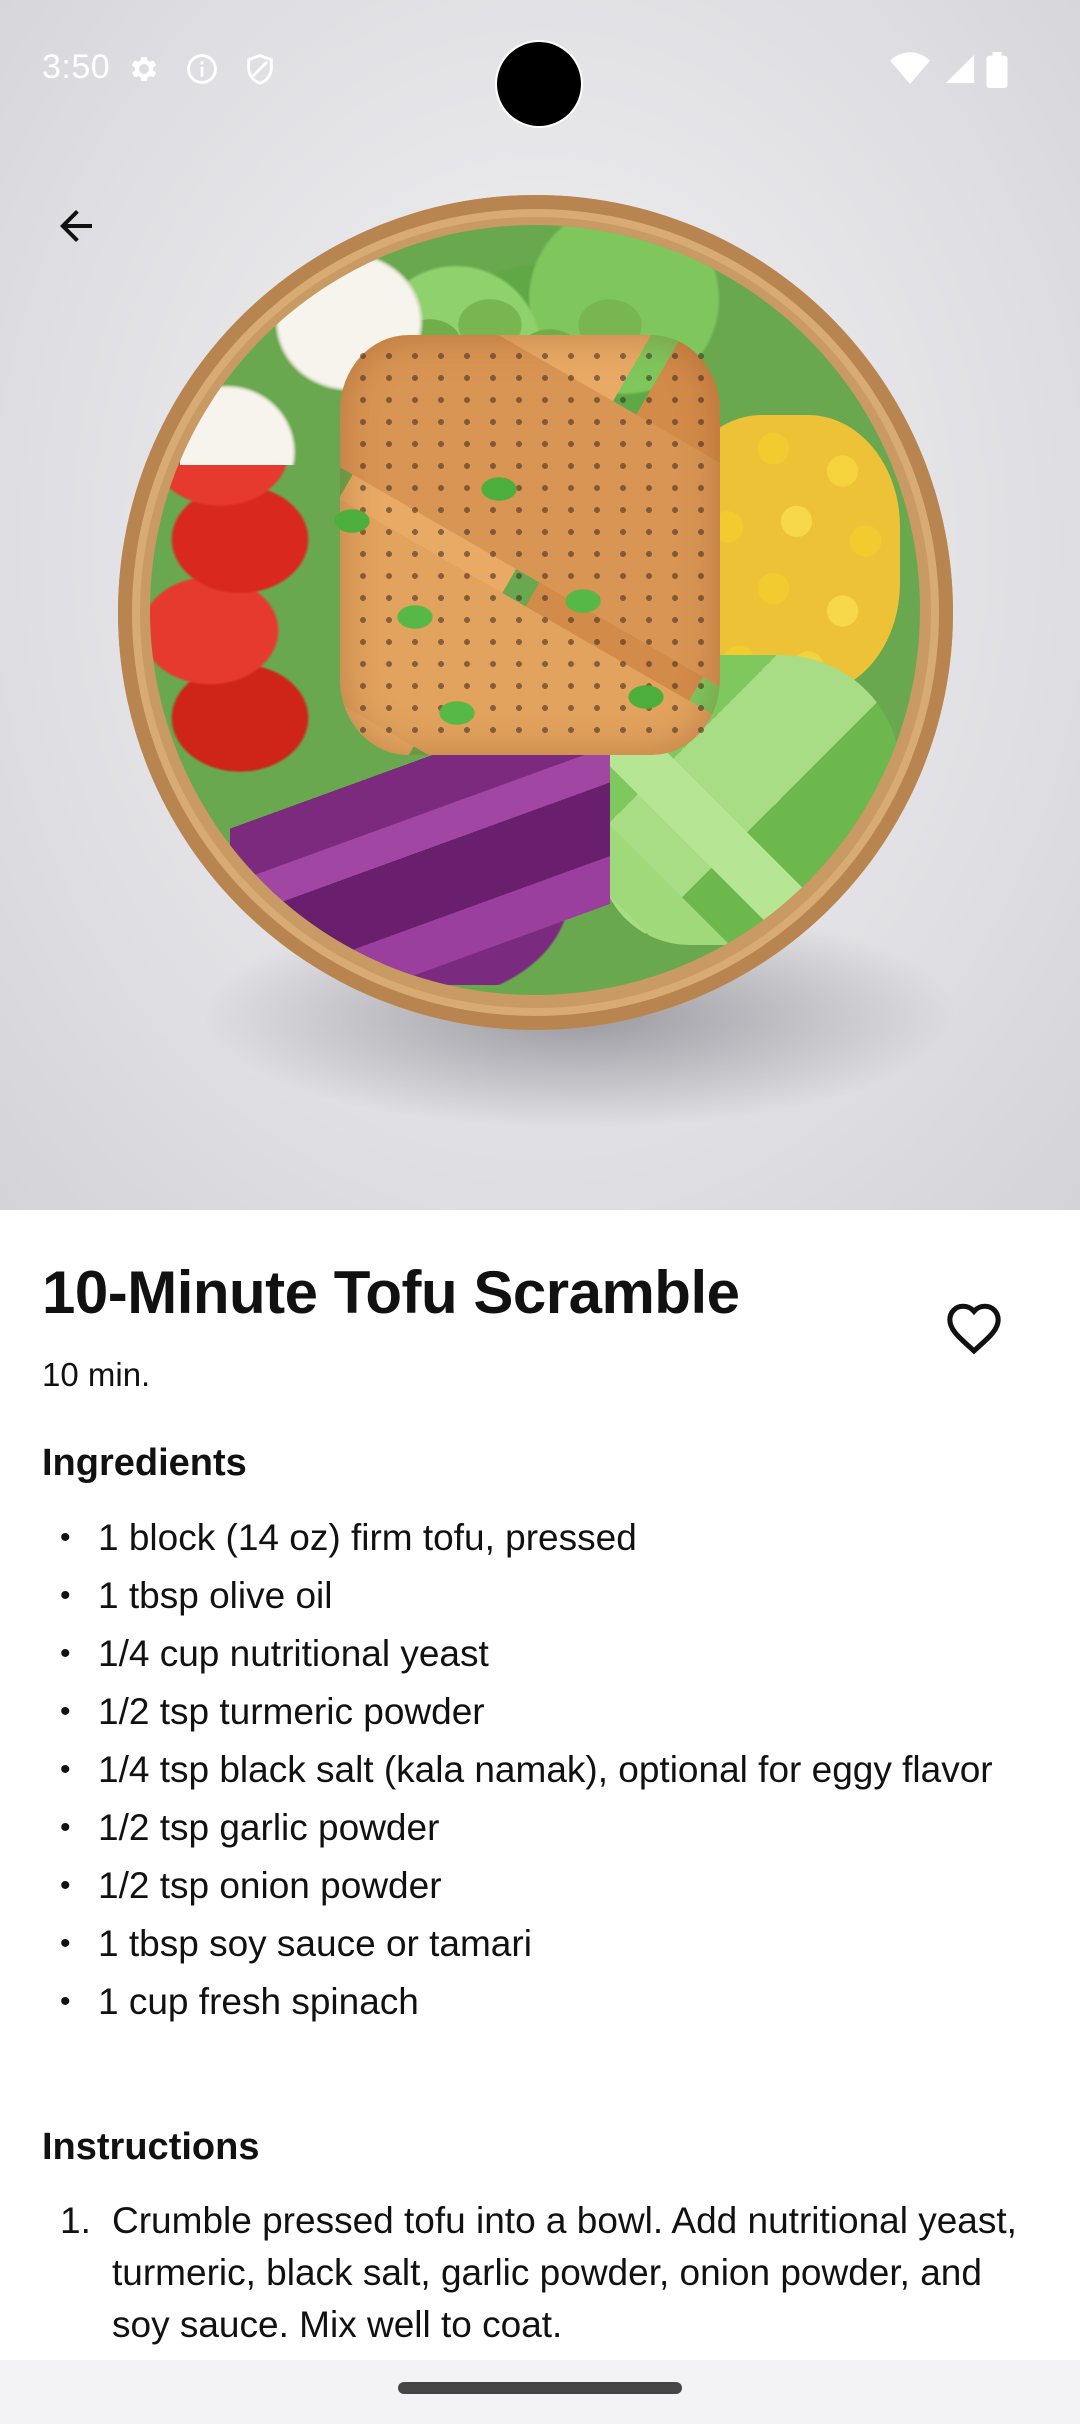 The width and height of the screenshot is (1080, 2424). Describe the element at coordinates (539, 84) in the screenshot. I see `front-camera` at that location.